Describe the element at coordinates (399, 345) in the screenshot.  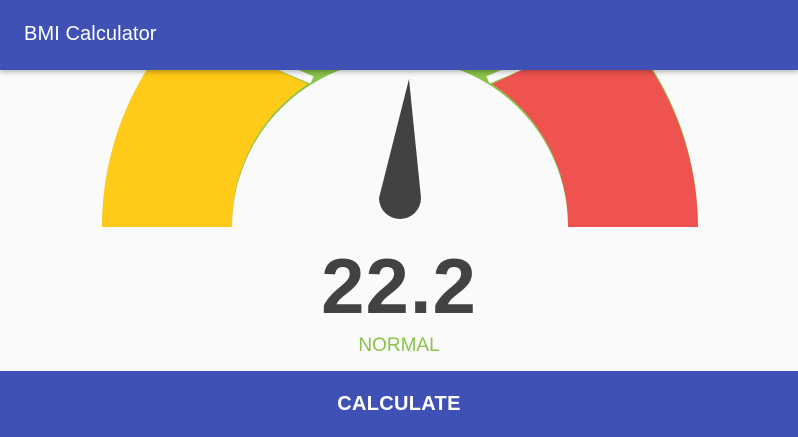
I see `bmi-category: NORMAL` at that location.